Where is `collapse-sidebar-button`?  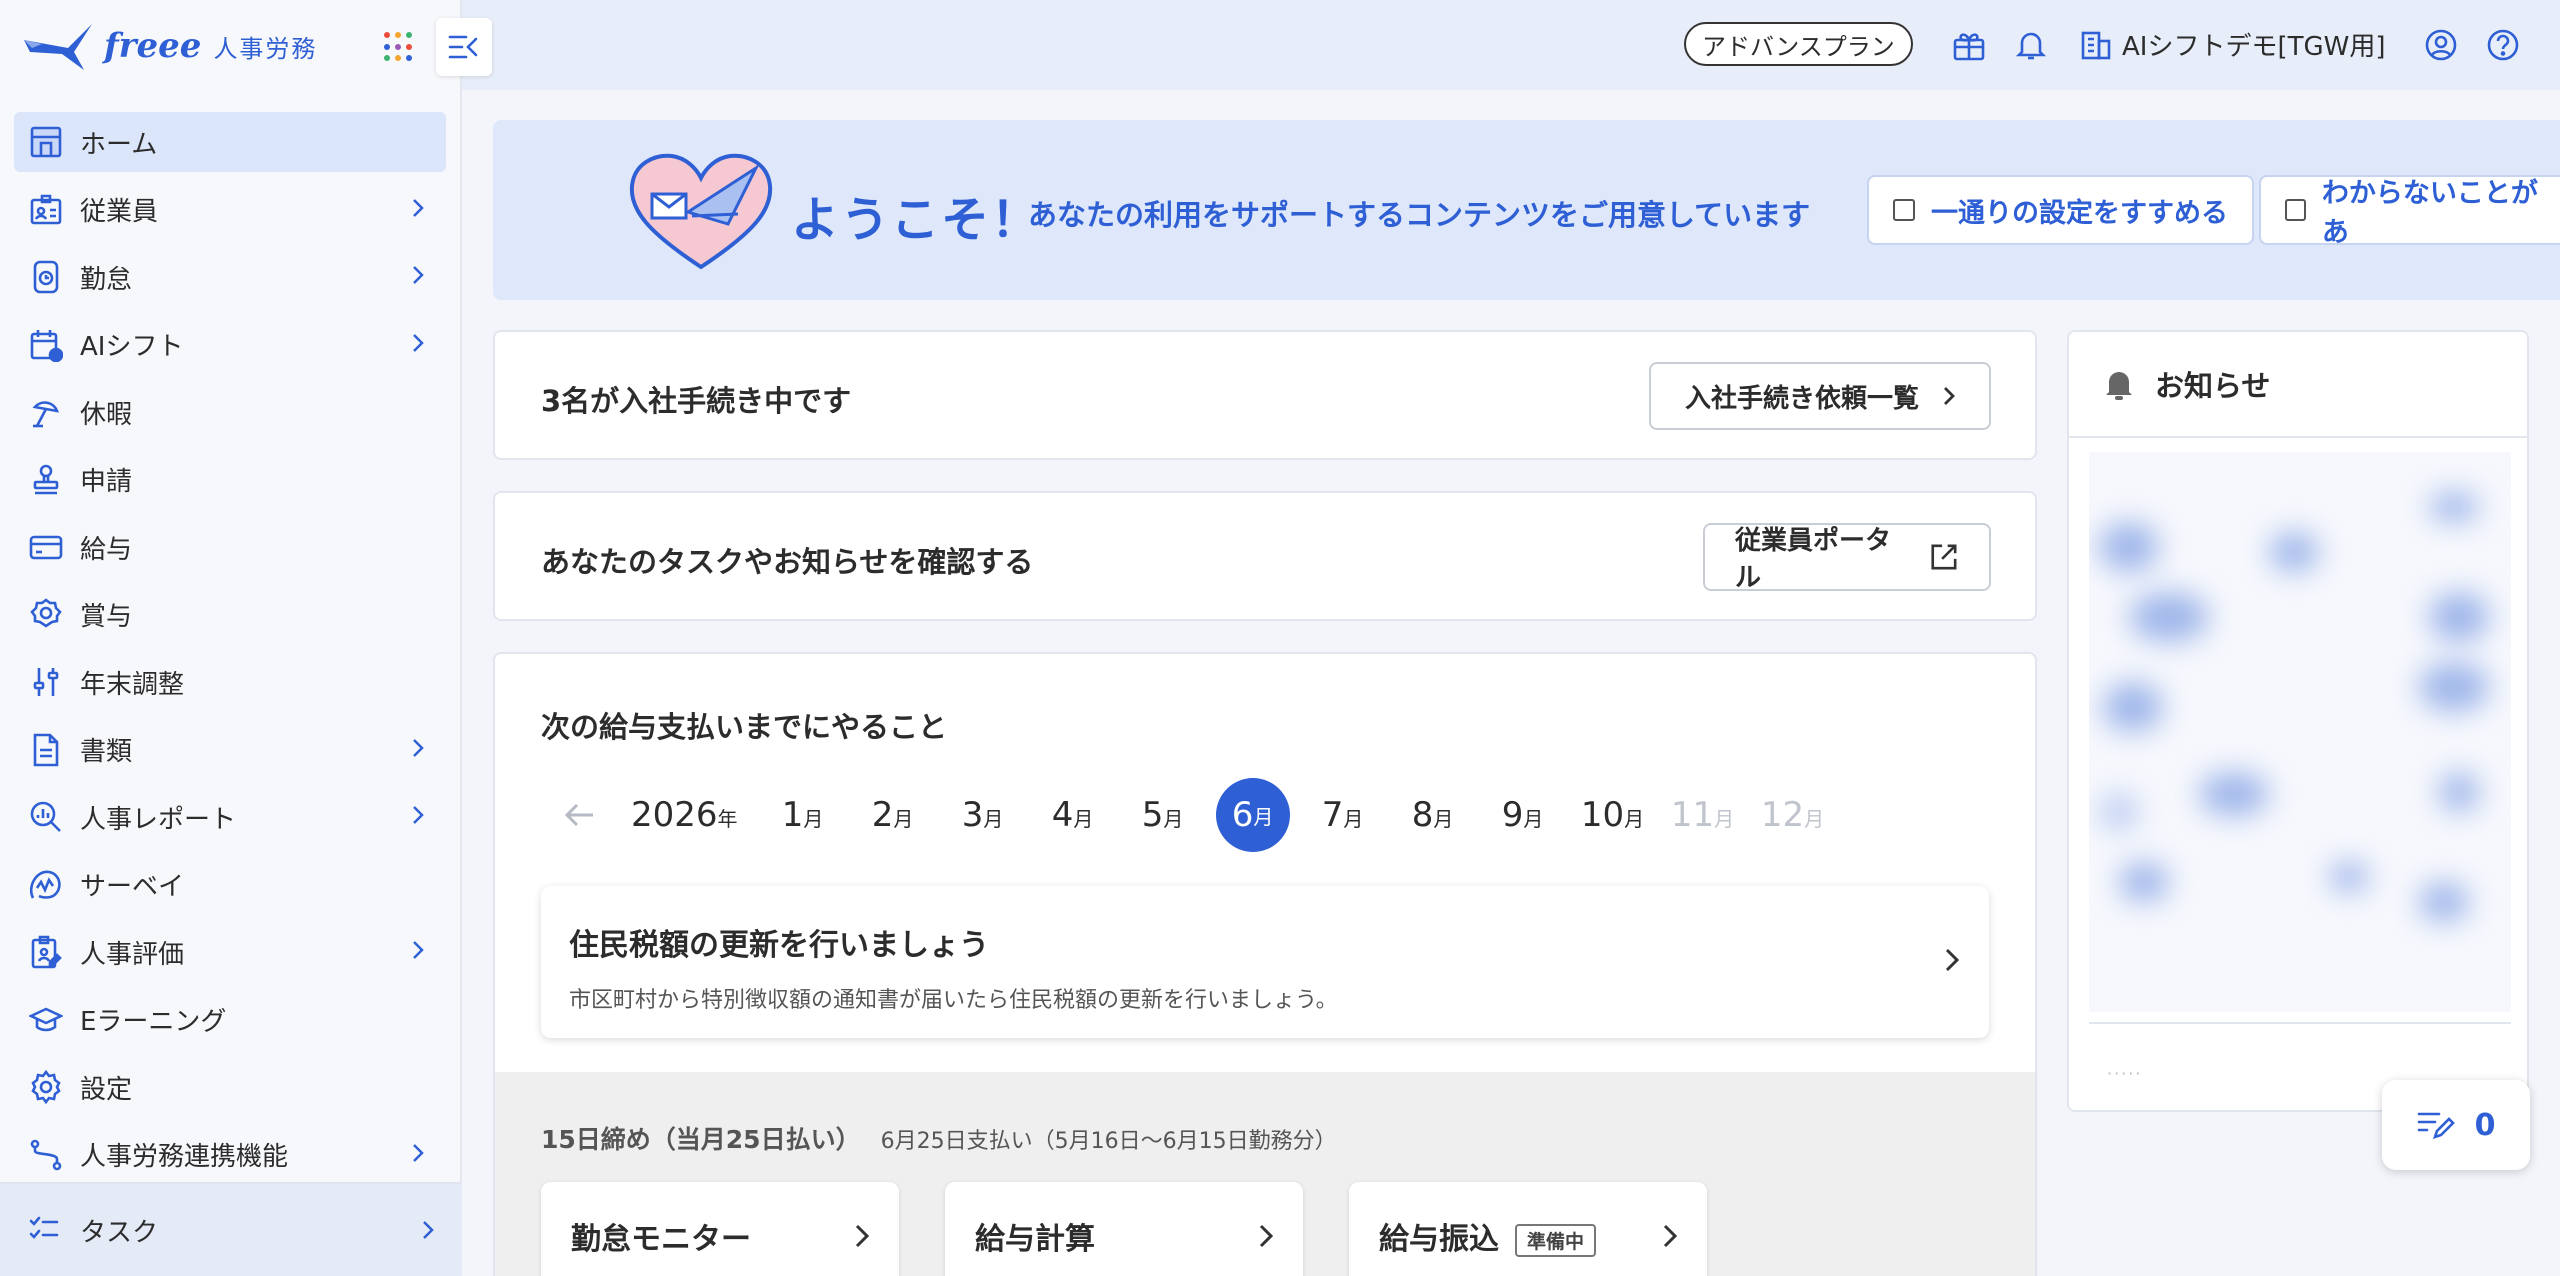 collapse-sidebar-button is located at coordinates (464, 47).